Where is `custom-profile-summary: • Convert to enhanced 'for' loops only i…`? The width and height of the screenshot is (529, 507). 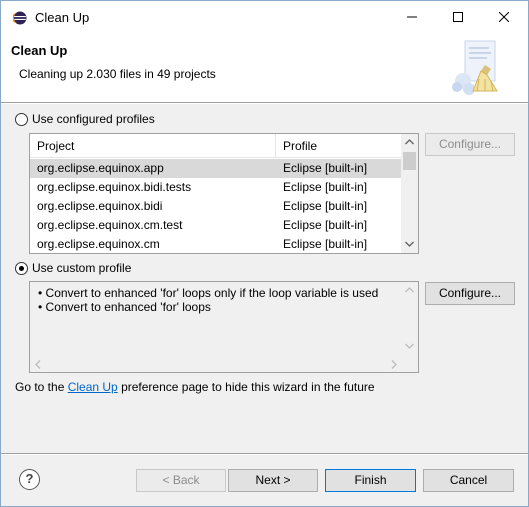 custom-profile-summary: • Convert to enhanced 'for' loops only i… is located at coordinates (224, 327).